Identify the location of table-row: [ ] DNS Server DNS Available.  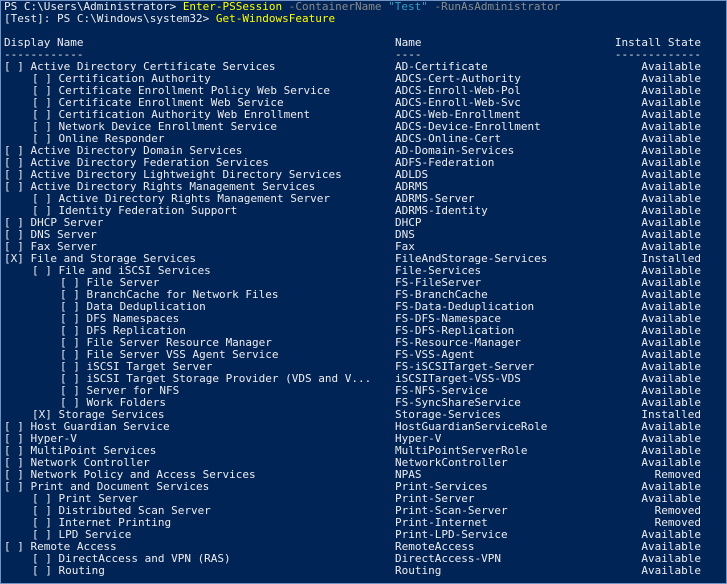
(363, 235).